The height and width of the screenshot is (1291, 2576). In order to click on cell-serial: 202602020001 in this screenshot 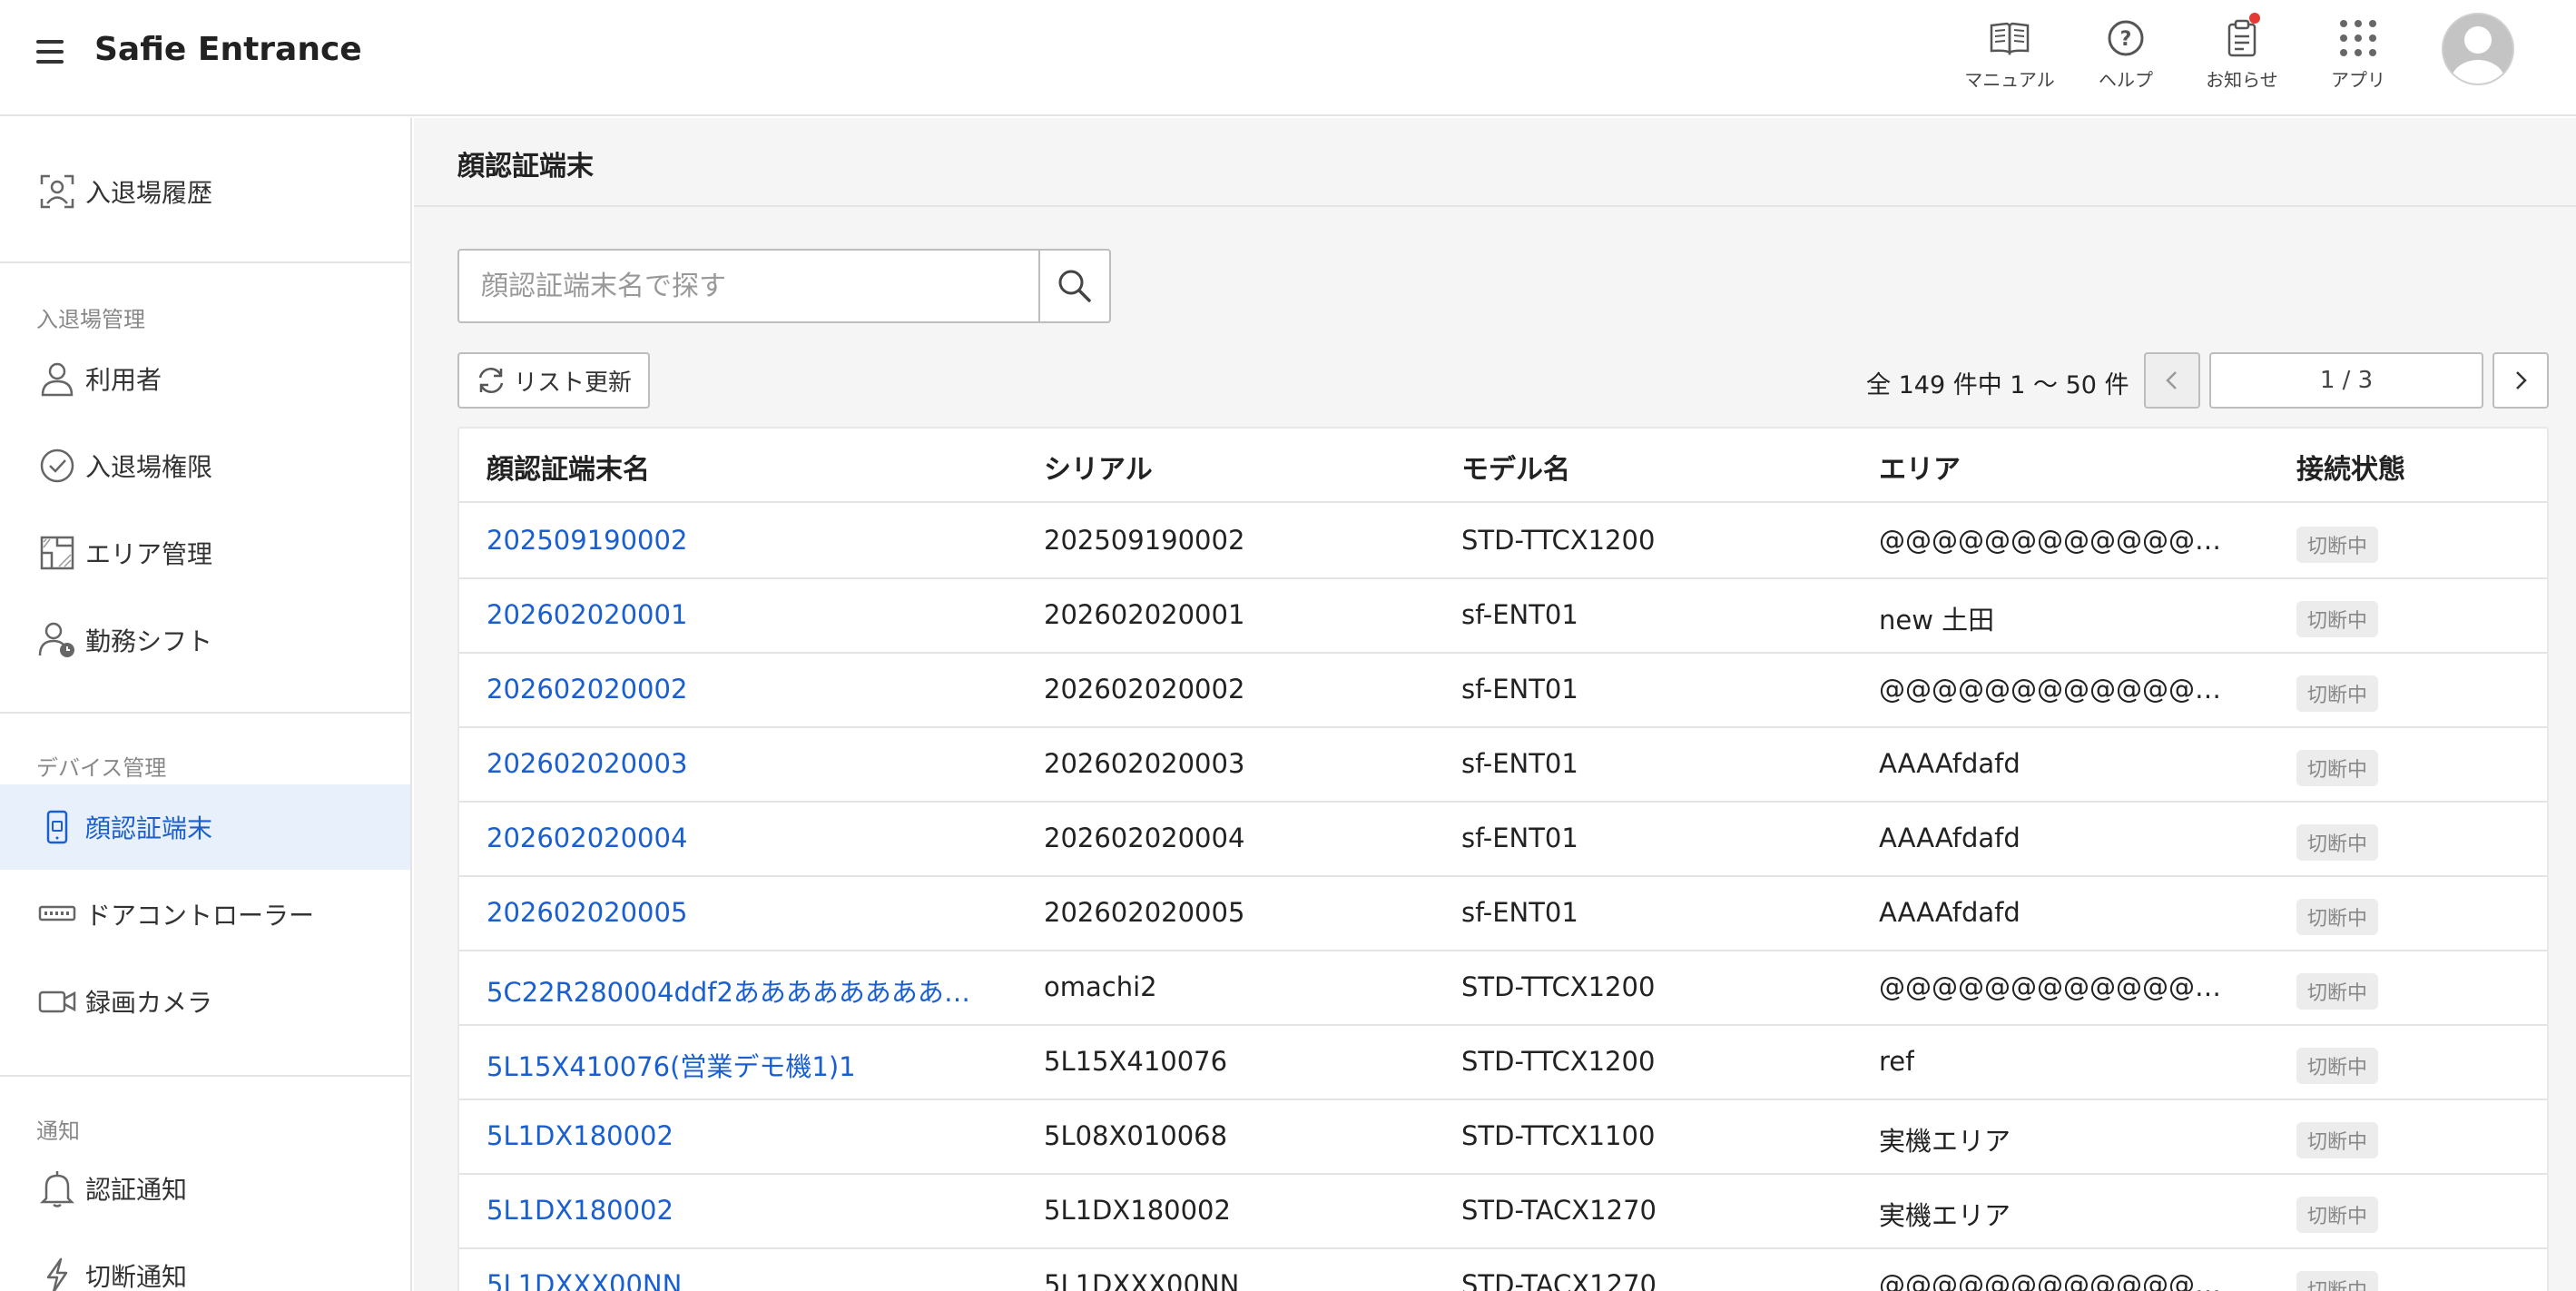, I will do `click(1144, 615)`.